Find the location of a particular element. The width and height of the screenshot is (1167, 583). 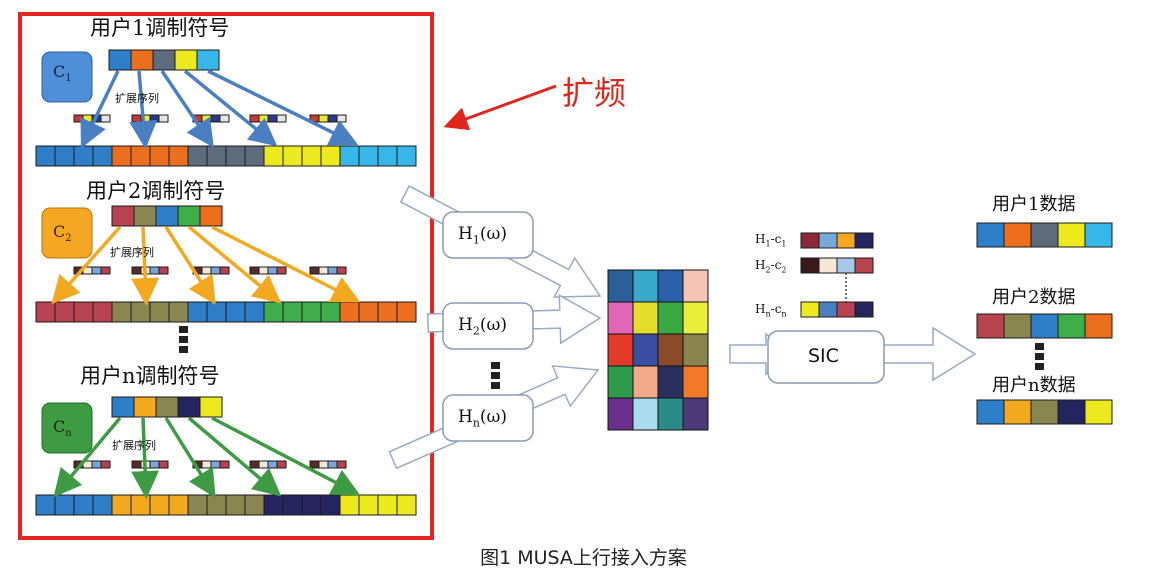

user-1-title: 用户1调制符号 is located at coordinates (160, 28).